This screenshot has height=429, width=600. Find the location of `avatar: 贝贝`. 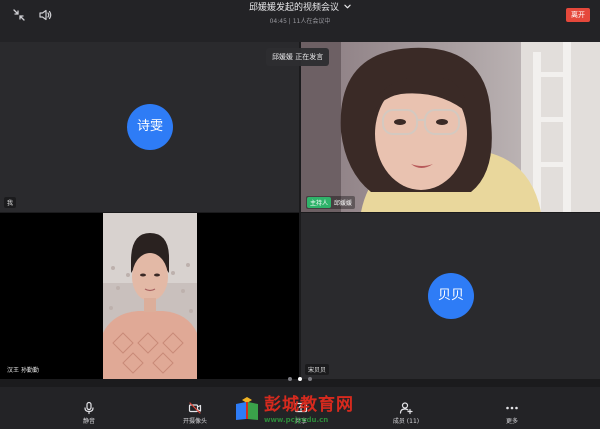

avatar: 贝贝 is located at coordinates (451, 296).